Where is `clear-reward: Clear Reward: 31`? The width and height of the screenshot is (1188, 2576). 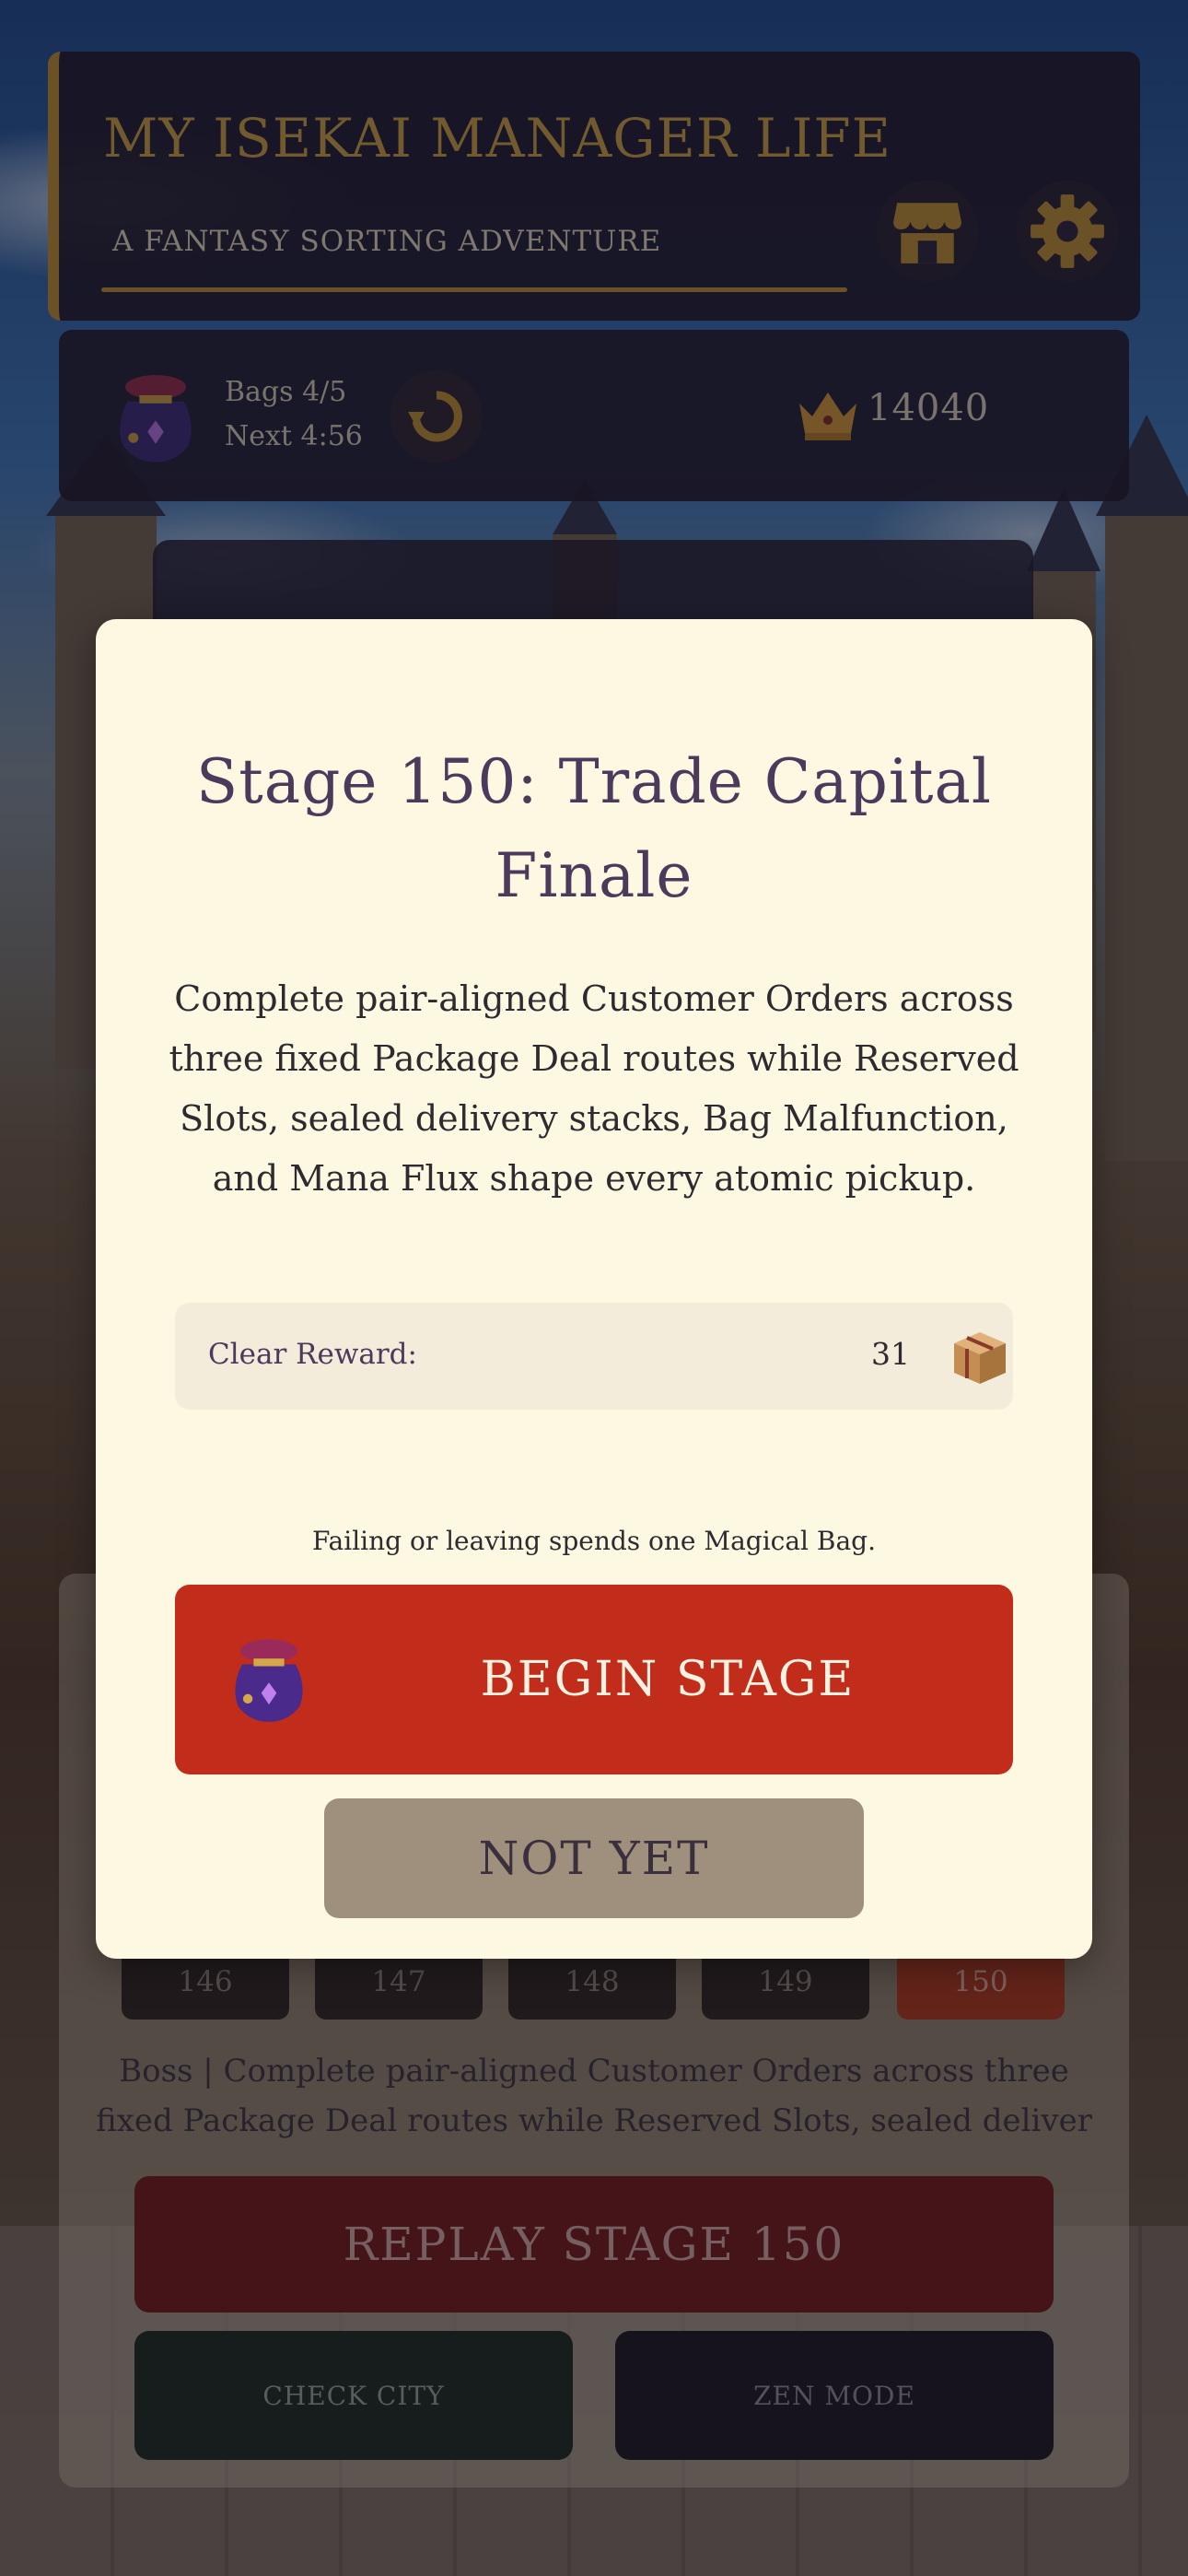
clear-reward: Clear Reward: 31 is located at coordinates (594, 1356).